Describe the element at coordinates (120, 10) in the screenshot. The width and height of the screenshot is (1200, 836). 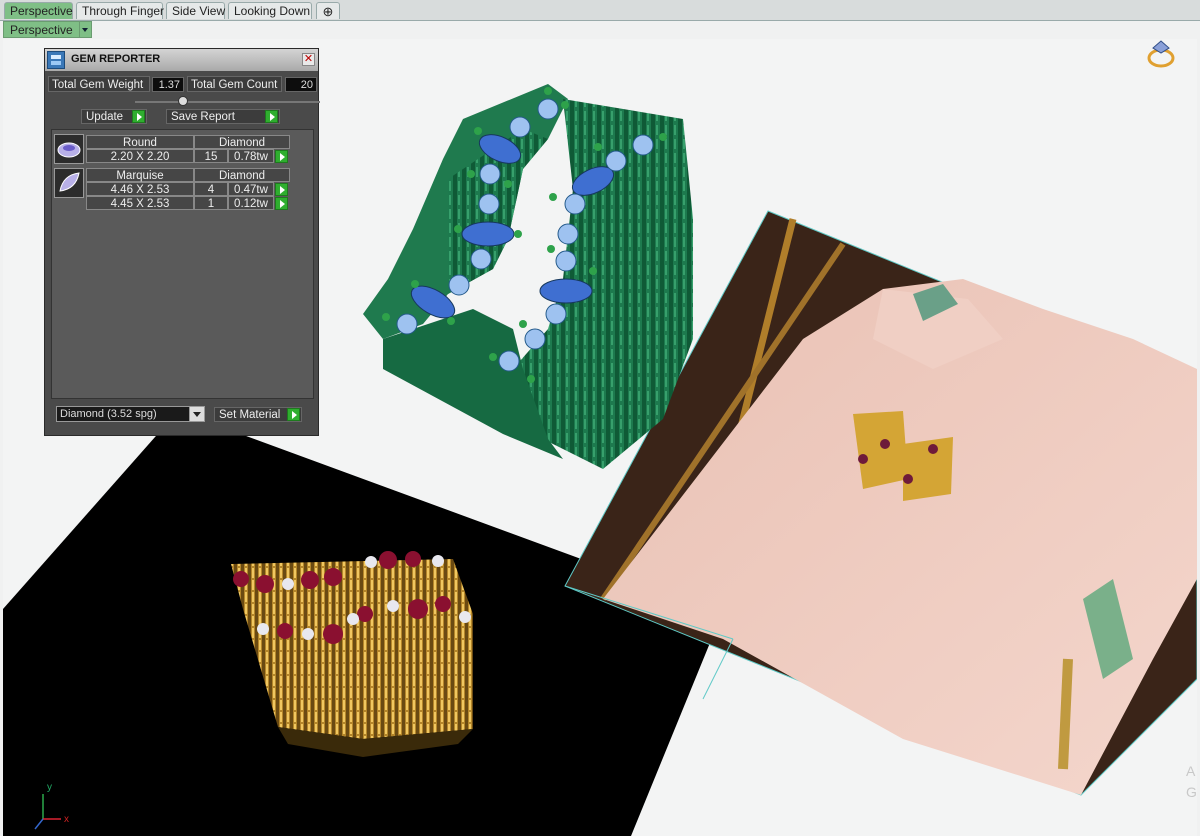
I see `tab-through-finger: Through Finger` at that location.